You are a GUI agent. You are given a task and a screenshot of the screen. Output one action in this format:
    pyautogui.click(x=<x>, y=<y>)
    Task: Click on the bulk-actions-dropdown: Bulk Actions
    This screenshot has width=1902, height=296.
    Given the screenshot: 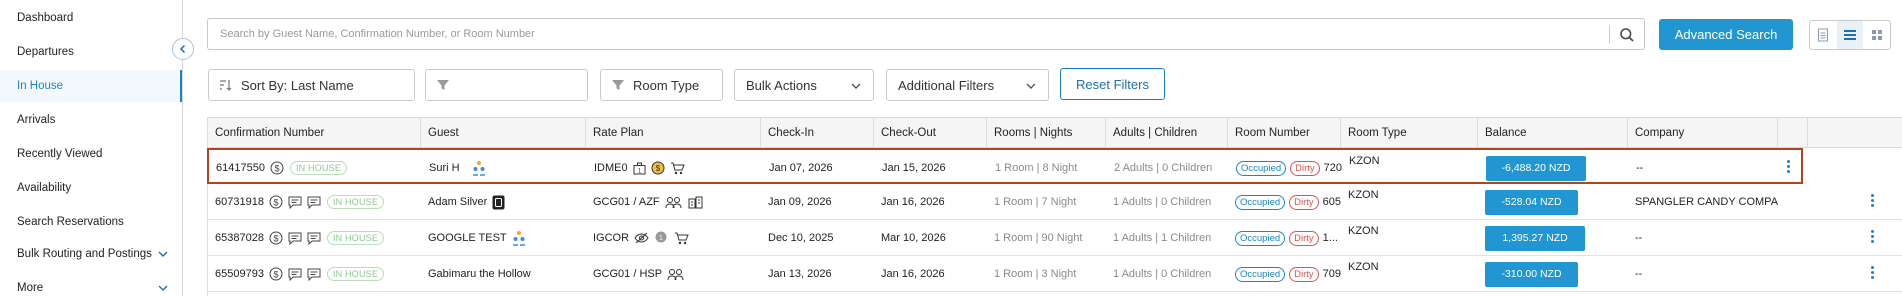 What is the action you would take?
    pyautogui.click(x=804, y=85)
    